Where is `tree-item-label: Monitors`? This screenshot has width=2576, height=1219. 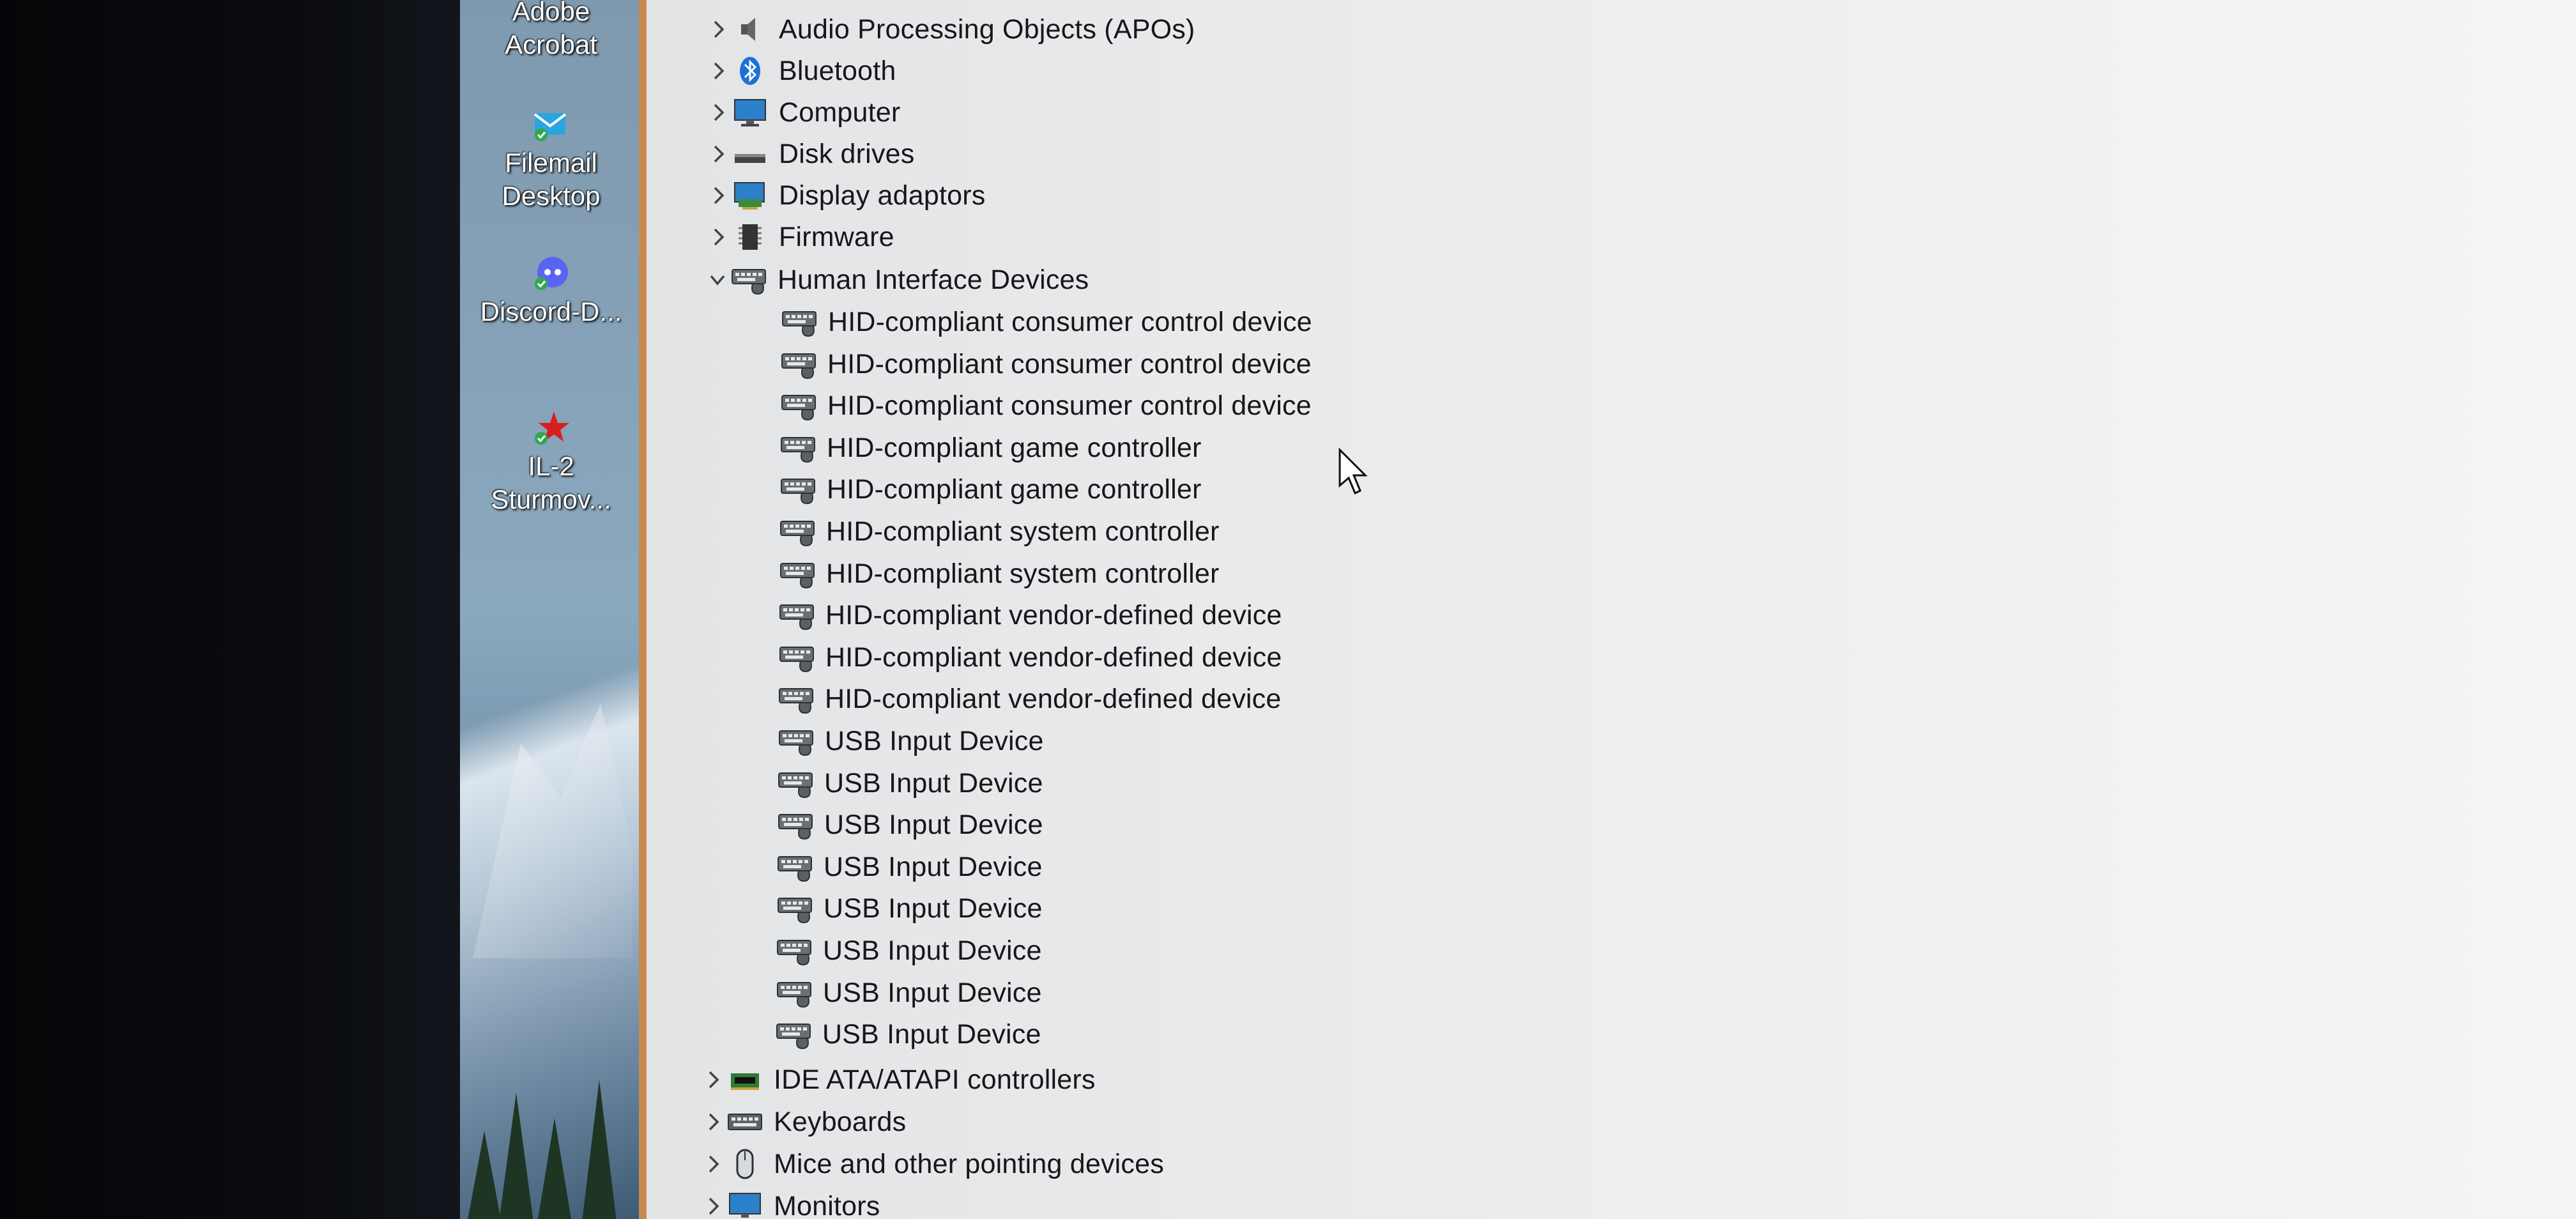
tree-item-label: Monitors is located at coordinates (827, 1204).